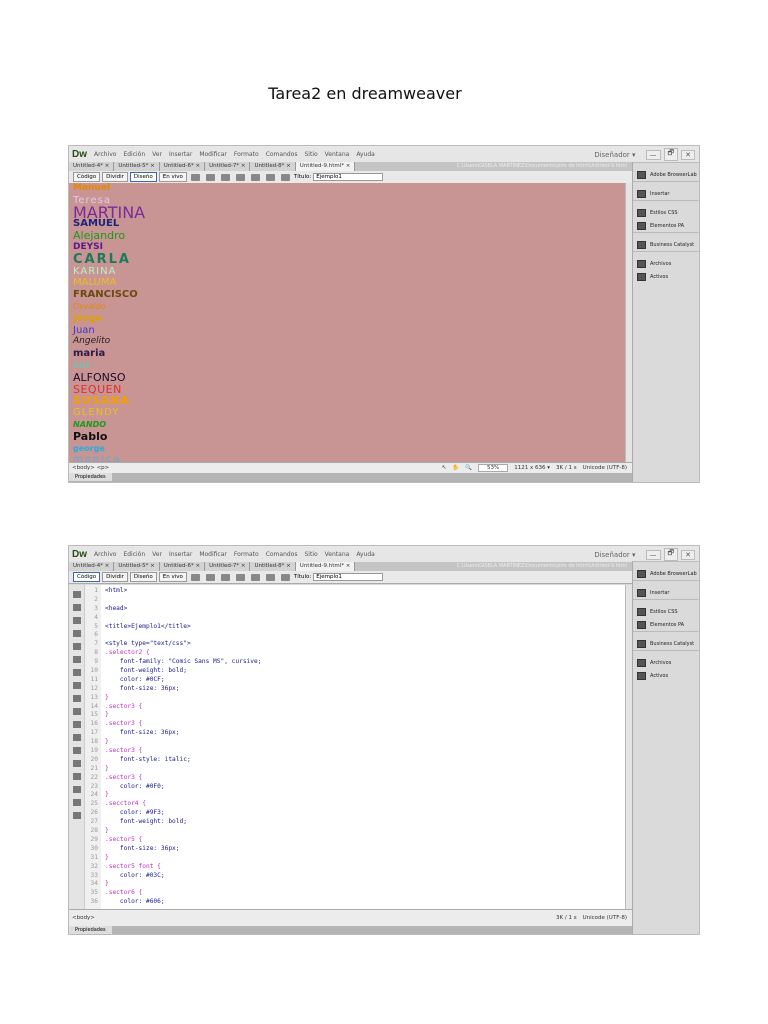  Describe the element at coordinates (455, 468) in the screenshot. I see `hand-tool-icon: ✋` at that location.